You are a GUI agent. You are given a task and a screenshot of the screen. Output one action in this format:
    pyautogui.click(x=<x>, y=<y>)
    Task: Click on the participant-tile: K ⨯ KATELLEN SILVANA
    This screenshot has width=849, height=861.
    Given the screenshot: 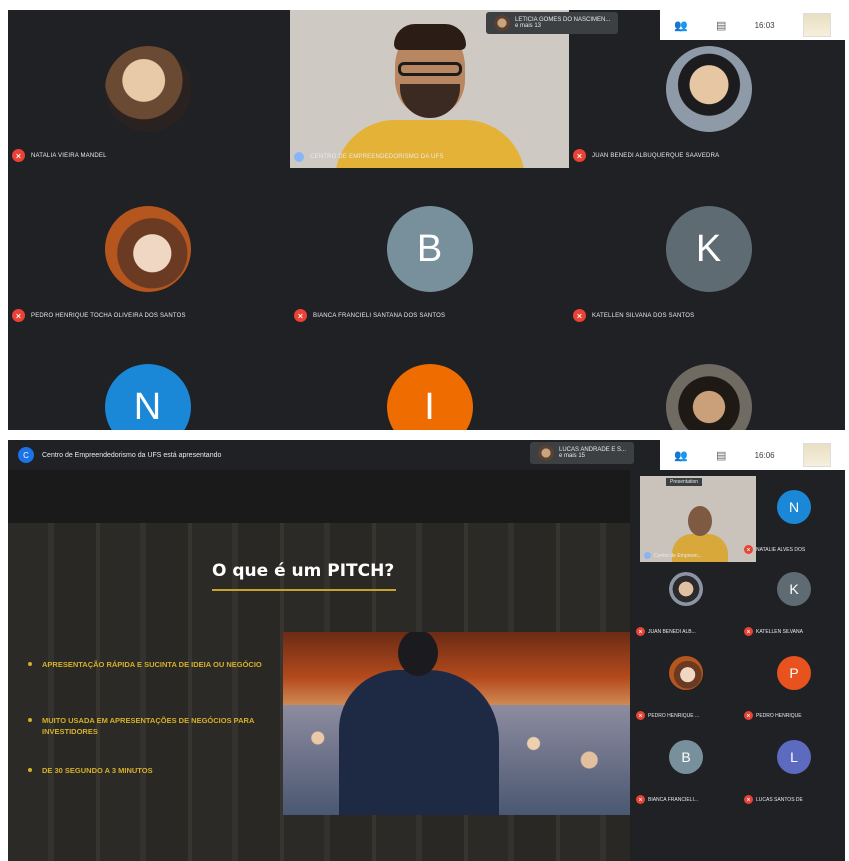 What is the action you would take?
    pyautogui.click(x=793, y=604)
    